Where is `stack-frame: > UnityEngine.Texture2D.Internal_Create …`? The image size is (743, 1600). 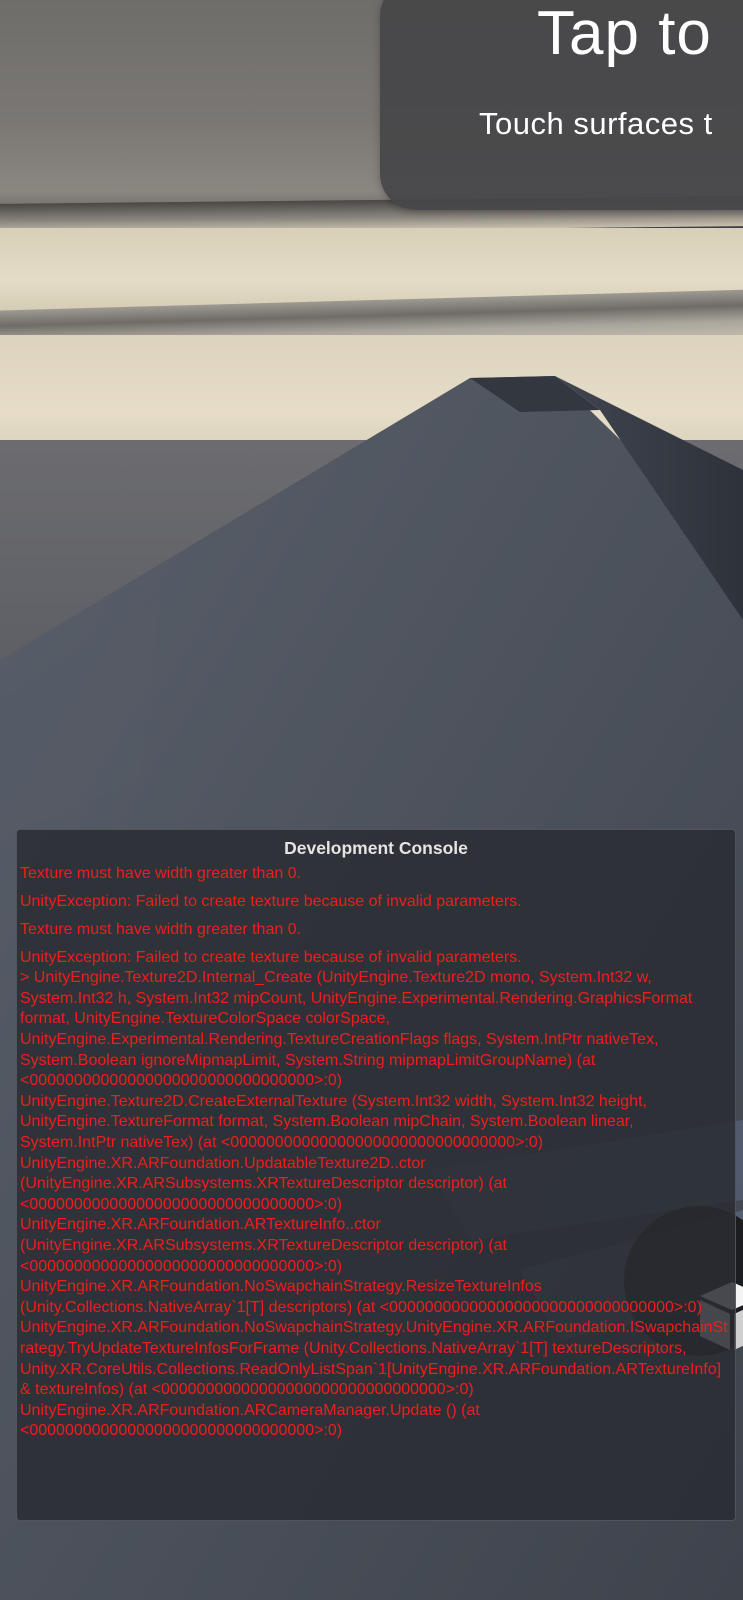 stack-frame: > UnityEngine.Texture2D.Internal_Create … is located at coordinates (358, 1029).